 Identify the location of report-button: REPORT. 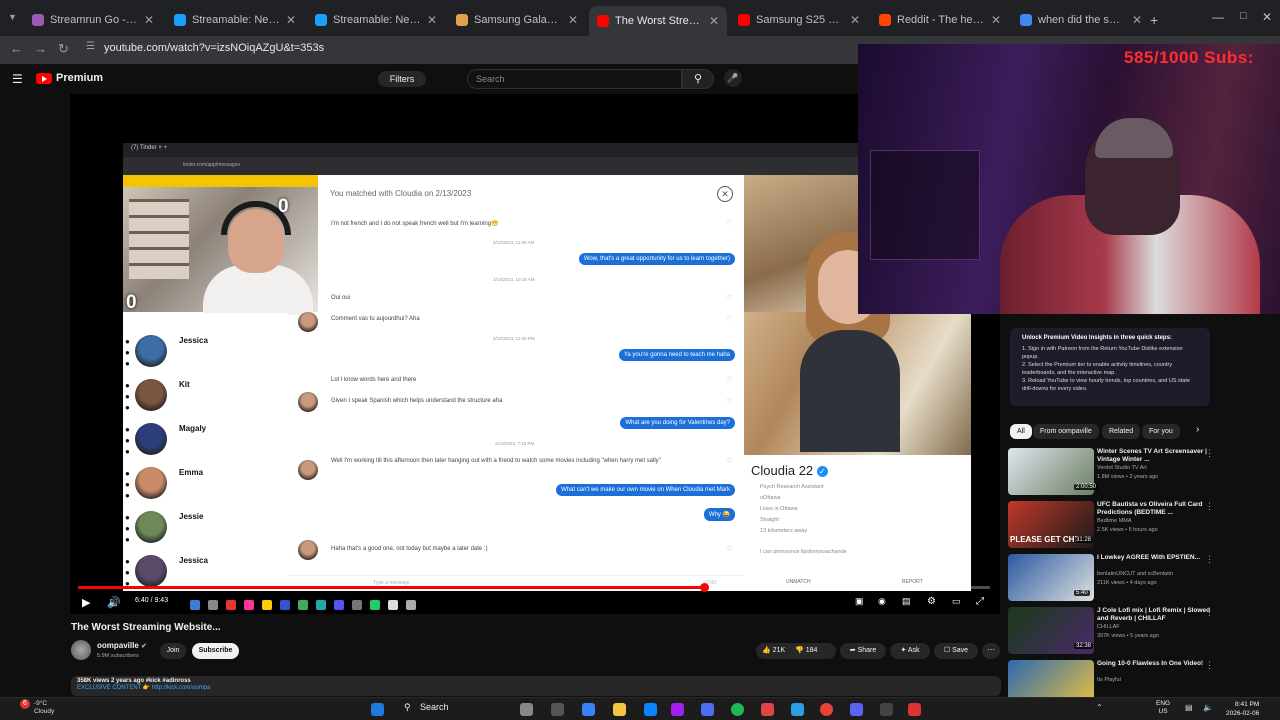
(912, 582).